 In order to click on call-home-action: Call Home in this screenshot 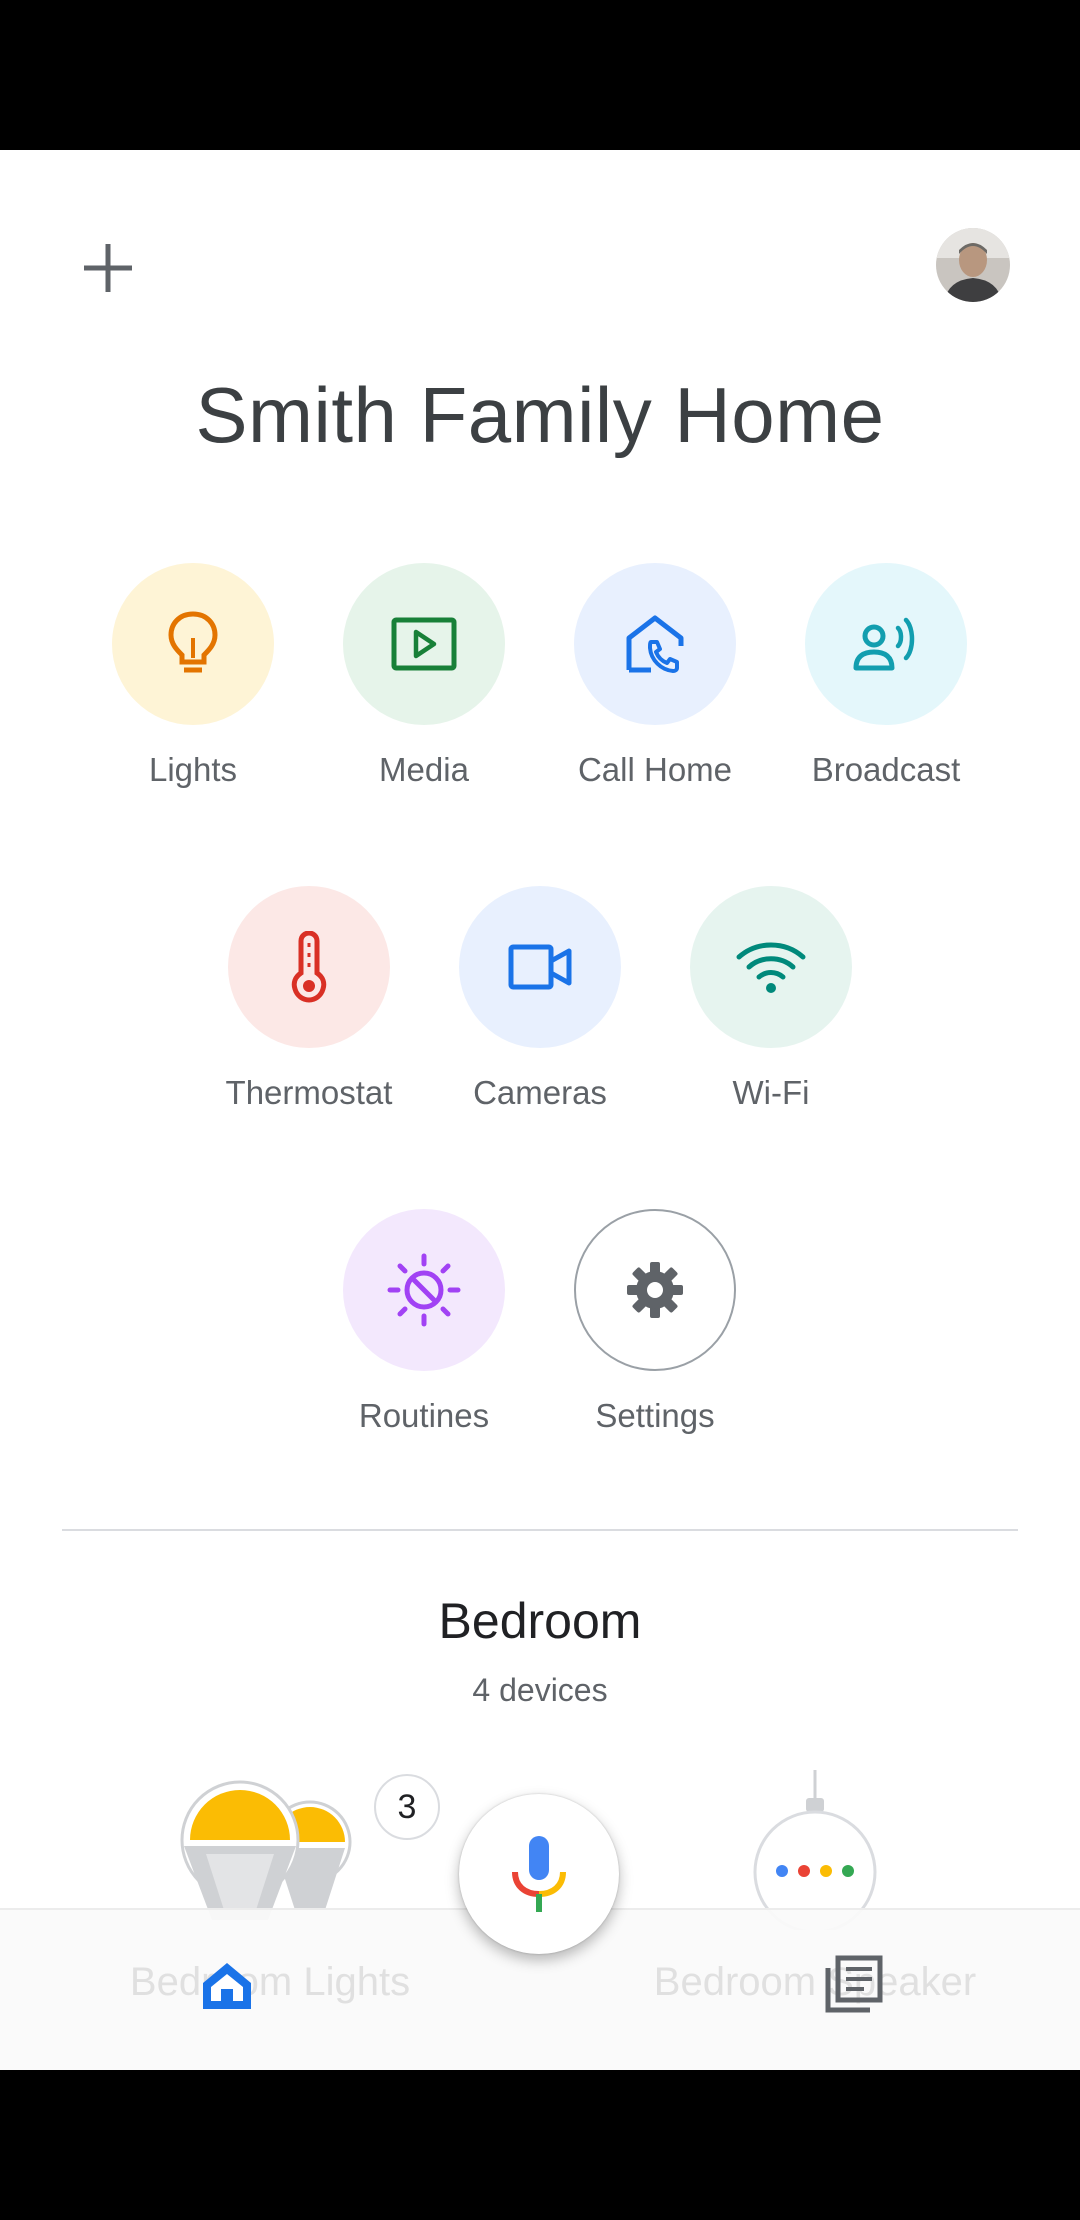, I will do `click(655, 676)`.